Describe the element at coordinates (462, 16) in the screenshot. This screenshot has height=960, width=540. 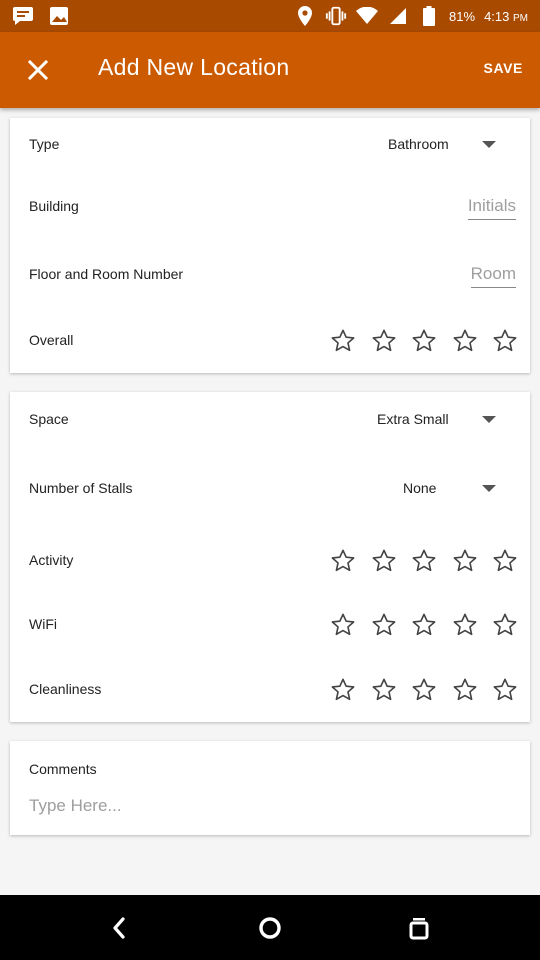
I see `battery-percent: 81%` at that location.